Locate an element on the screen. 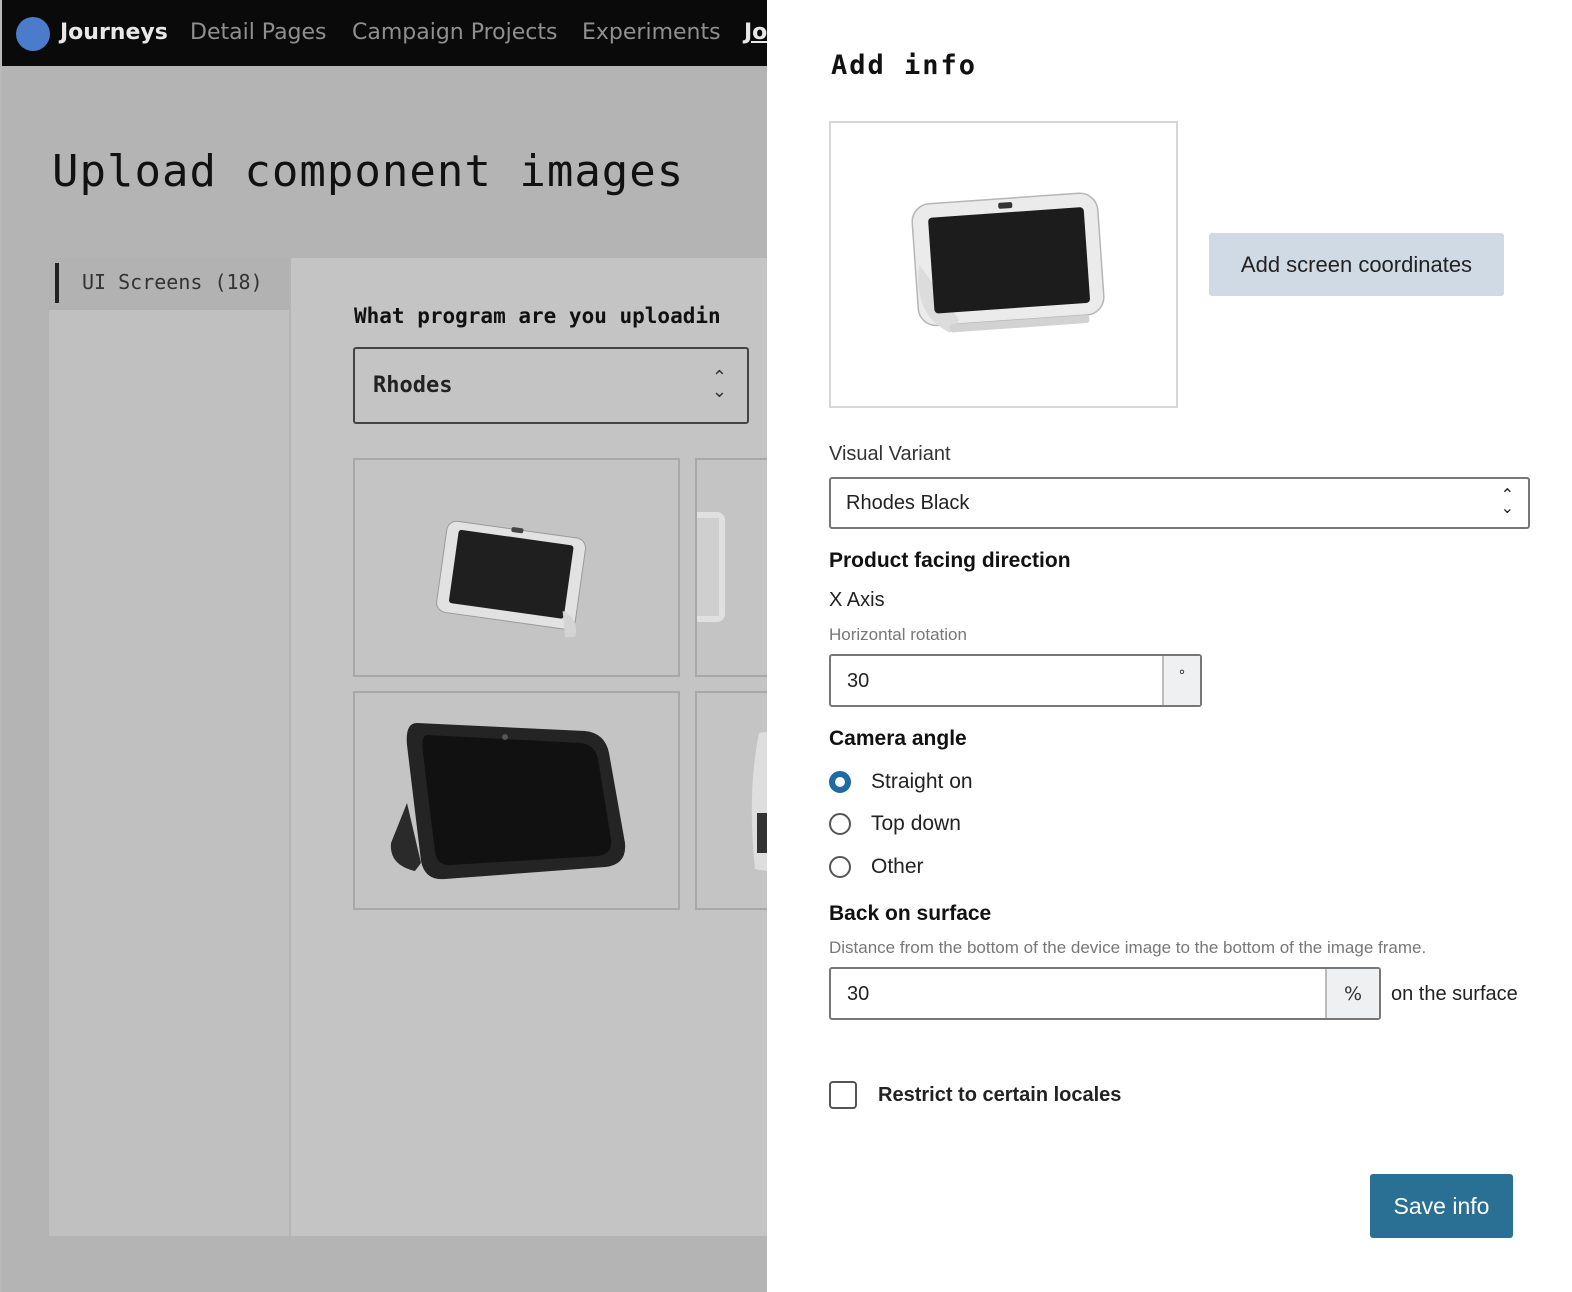 This screenshot has height=1292, width=1572. back-on-surface-heading: Back on surface is located at coordinates (910, 913).